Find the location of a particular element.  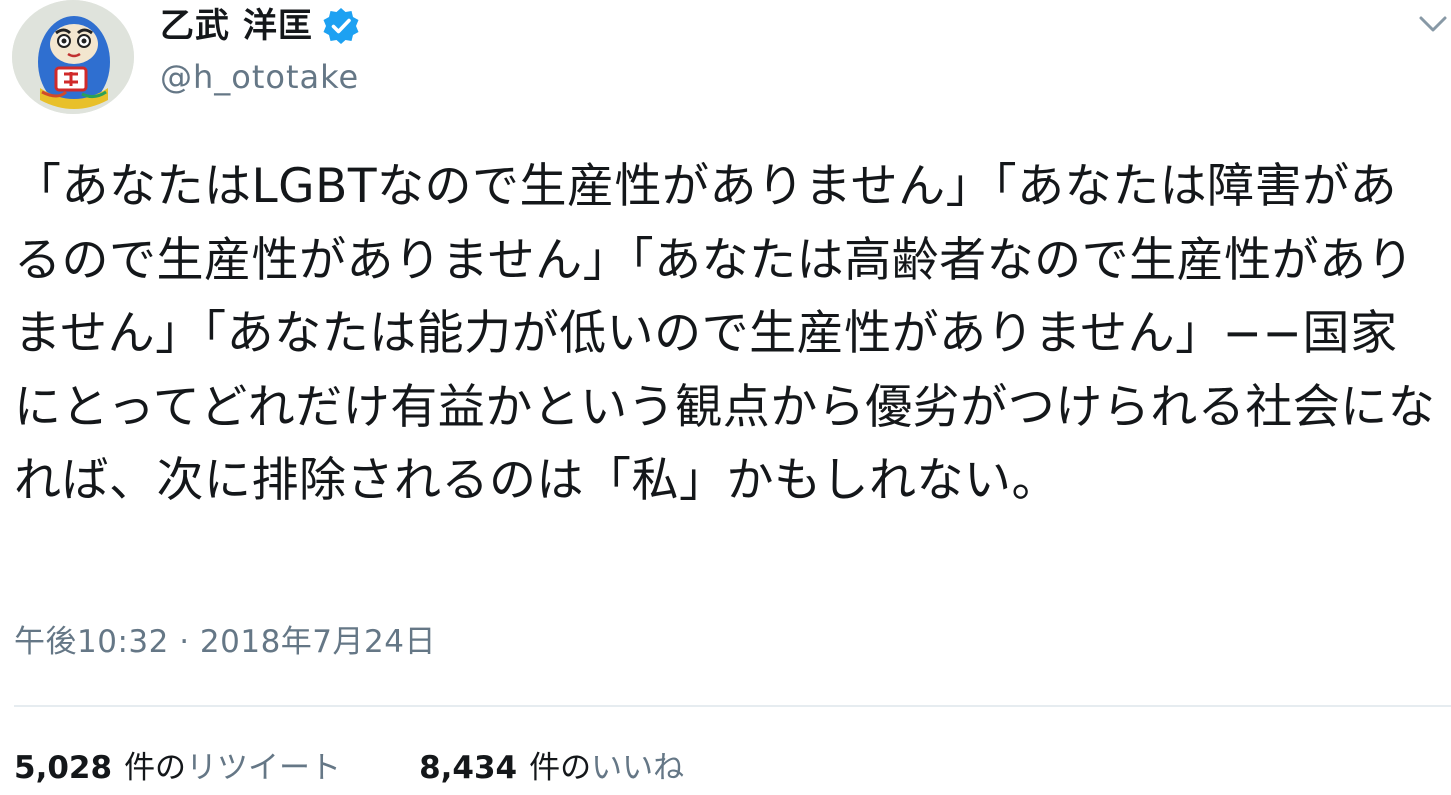

display-name-row: 乙武 洋匡 is located at coordinates (260, 26).